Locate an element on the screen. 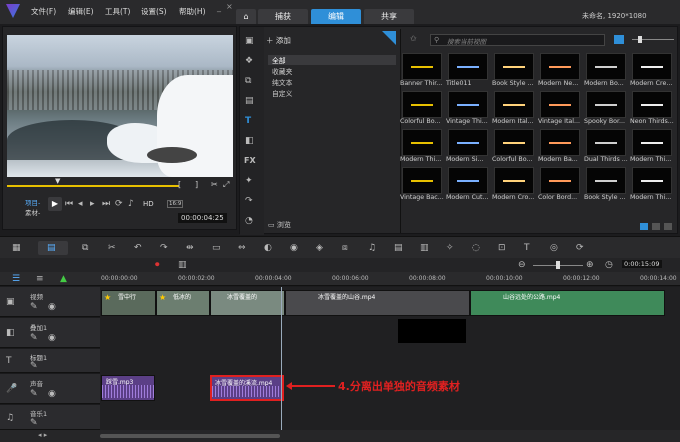 This screenshot has width=680, height=442. menu-settings: 设置(S) is located at coordinates (154, 11).